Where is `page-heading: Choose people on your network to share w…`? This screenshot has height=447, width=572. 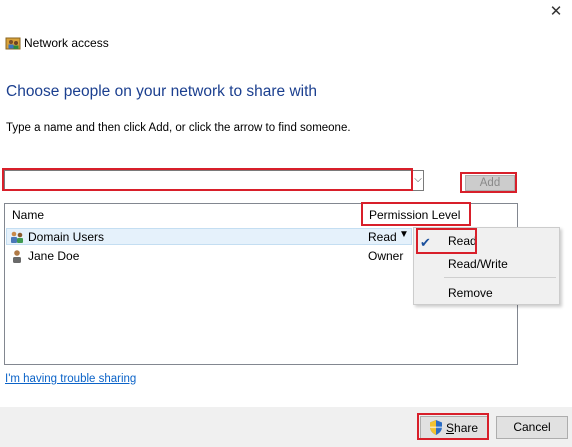
page-heading: Choose people on your network to share w… is located at coordinates (162, 91).